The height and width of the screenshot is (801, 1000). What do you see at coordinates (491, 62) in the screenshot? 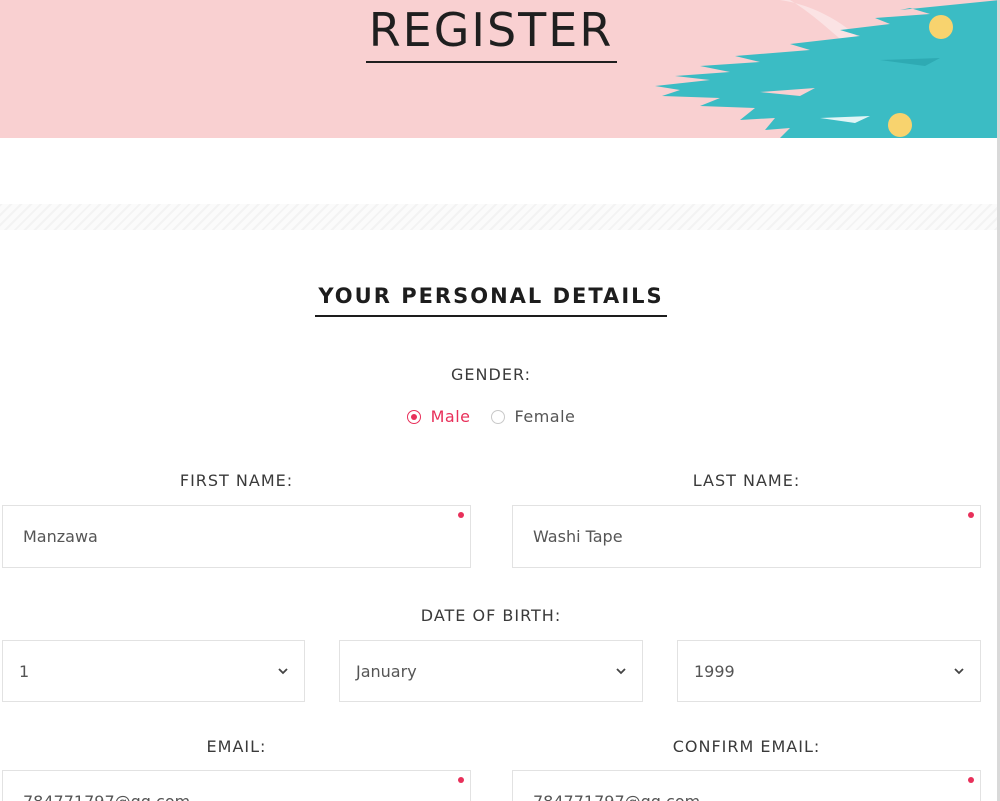
I see `page-title-underline` at bounding box center [491, 62].